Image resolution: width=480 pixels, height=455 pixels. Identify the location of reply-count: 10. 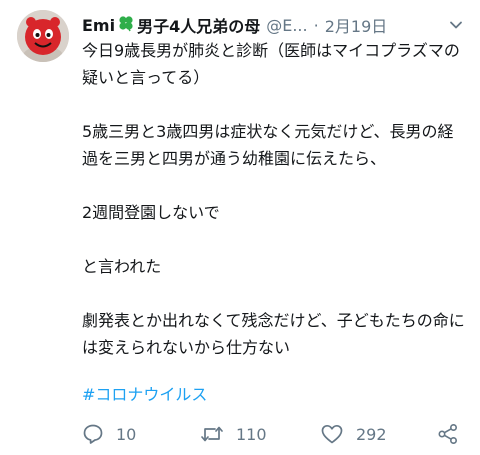
(126, 434).